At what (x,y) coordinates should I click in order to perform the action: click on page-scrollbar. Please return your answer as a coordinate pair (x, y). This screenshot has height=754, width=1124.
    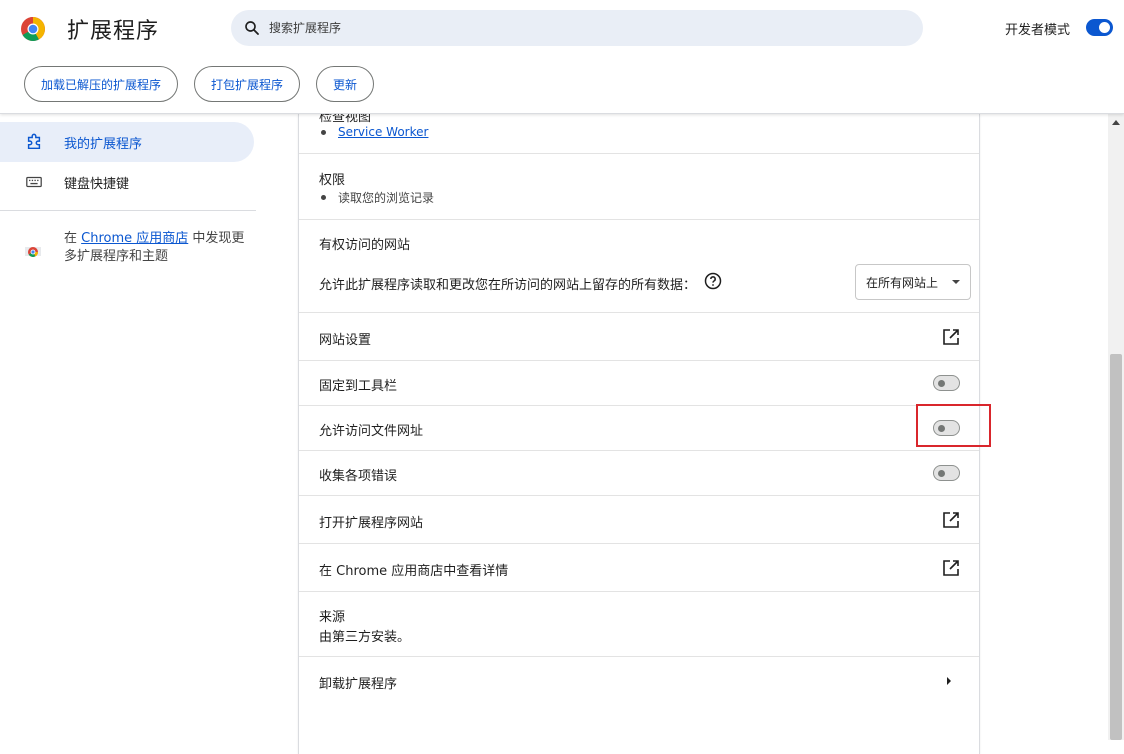
    Looking at the image, I should click on (1116, 427).